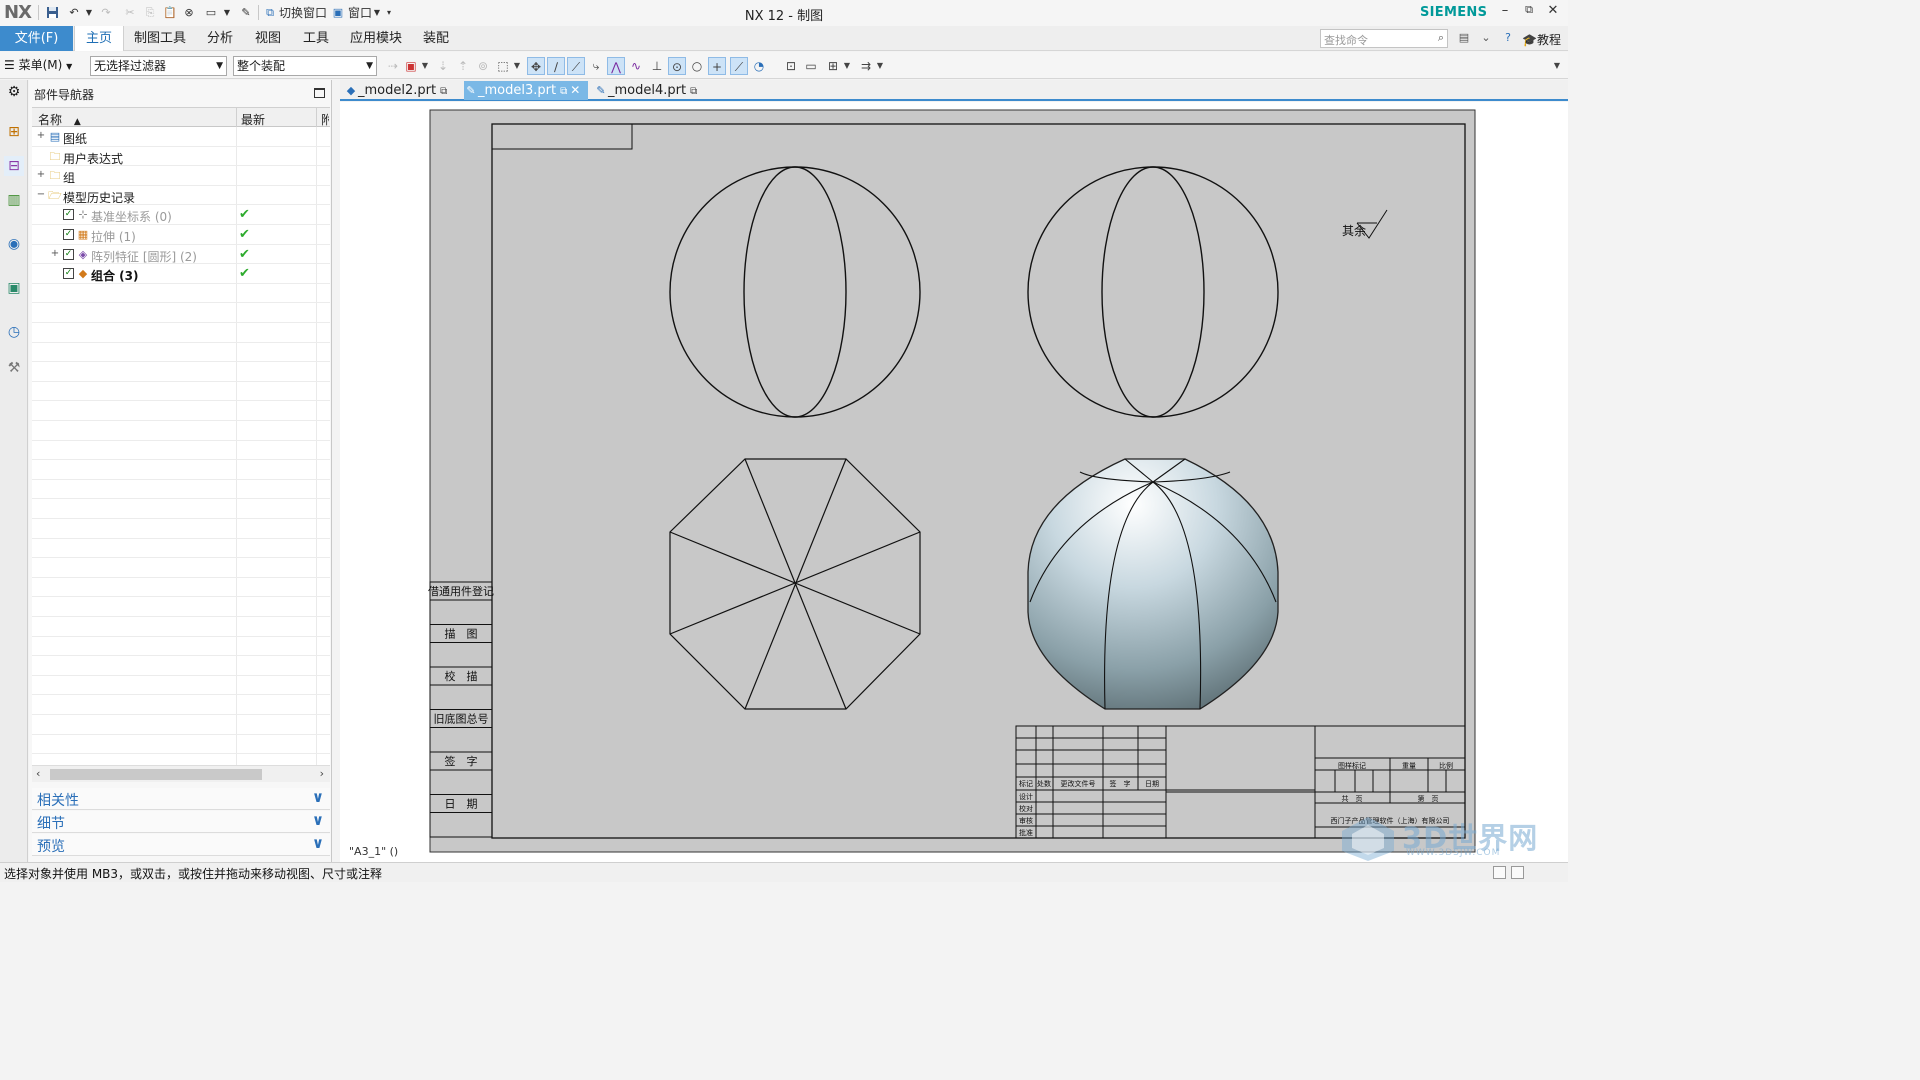 The width and height of the screenshot is (1920, 1080). Describe the element at coordinates (1499, 872) in the screenshot. I see `fullscreen-icon` at that location.